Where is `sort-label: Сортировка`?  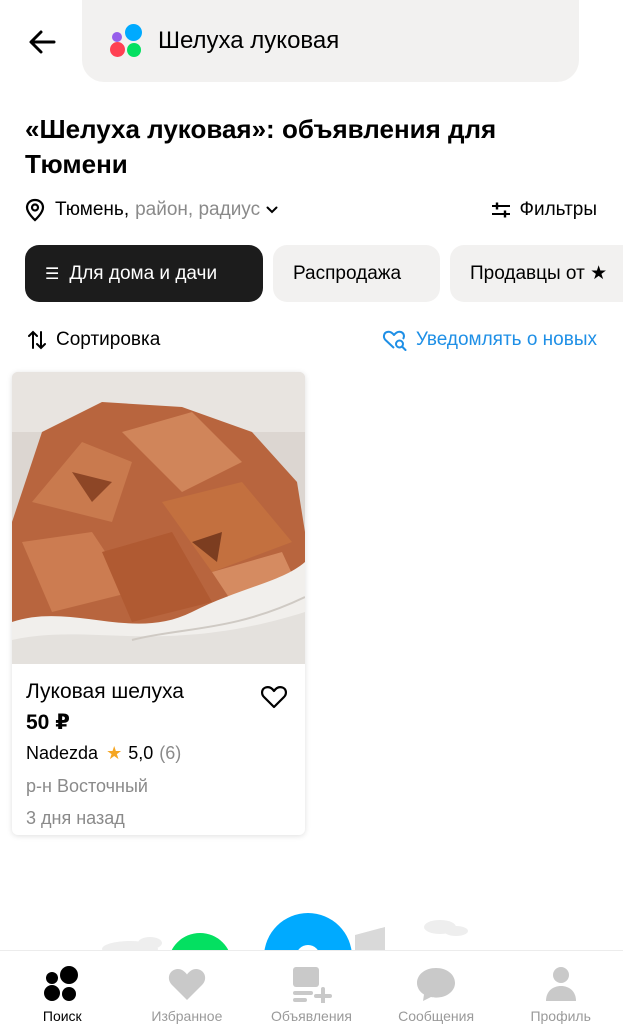
sort-label: Сортировка is located at coordinates (108, 339).